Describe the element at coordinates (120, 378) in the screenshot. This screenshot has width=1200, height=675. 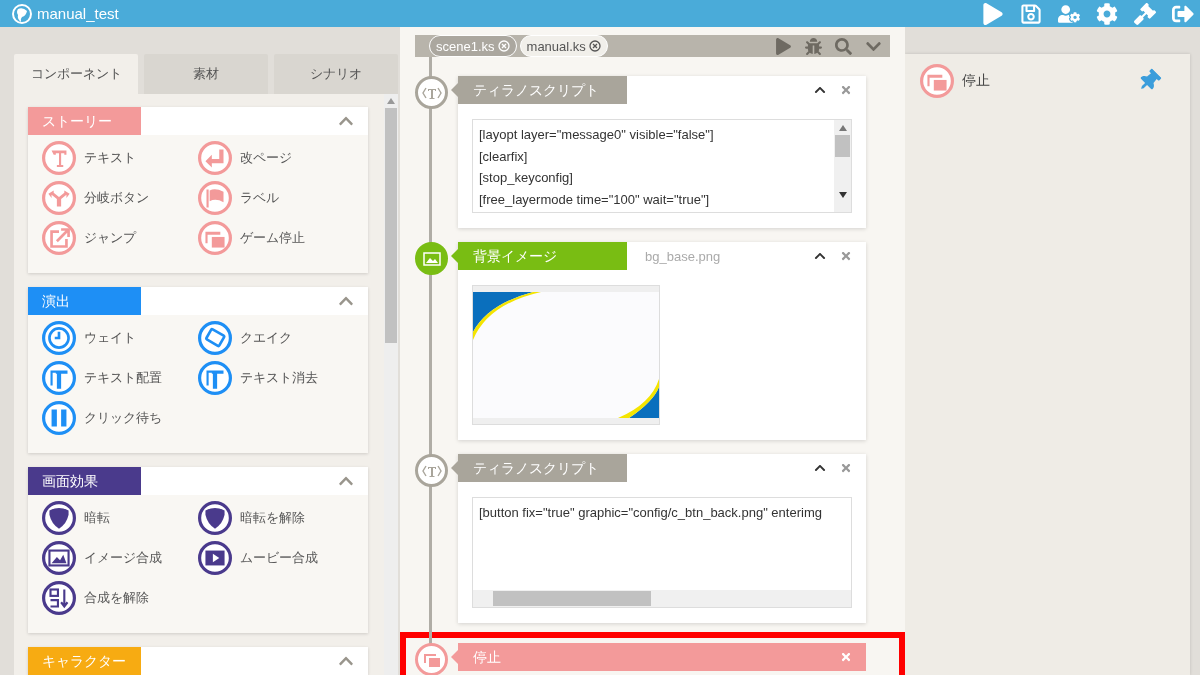
I see `component-item: テキスト配置` at that location.